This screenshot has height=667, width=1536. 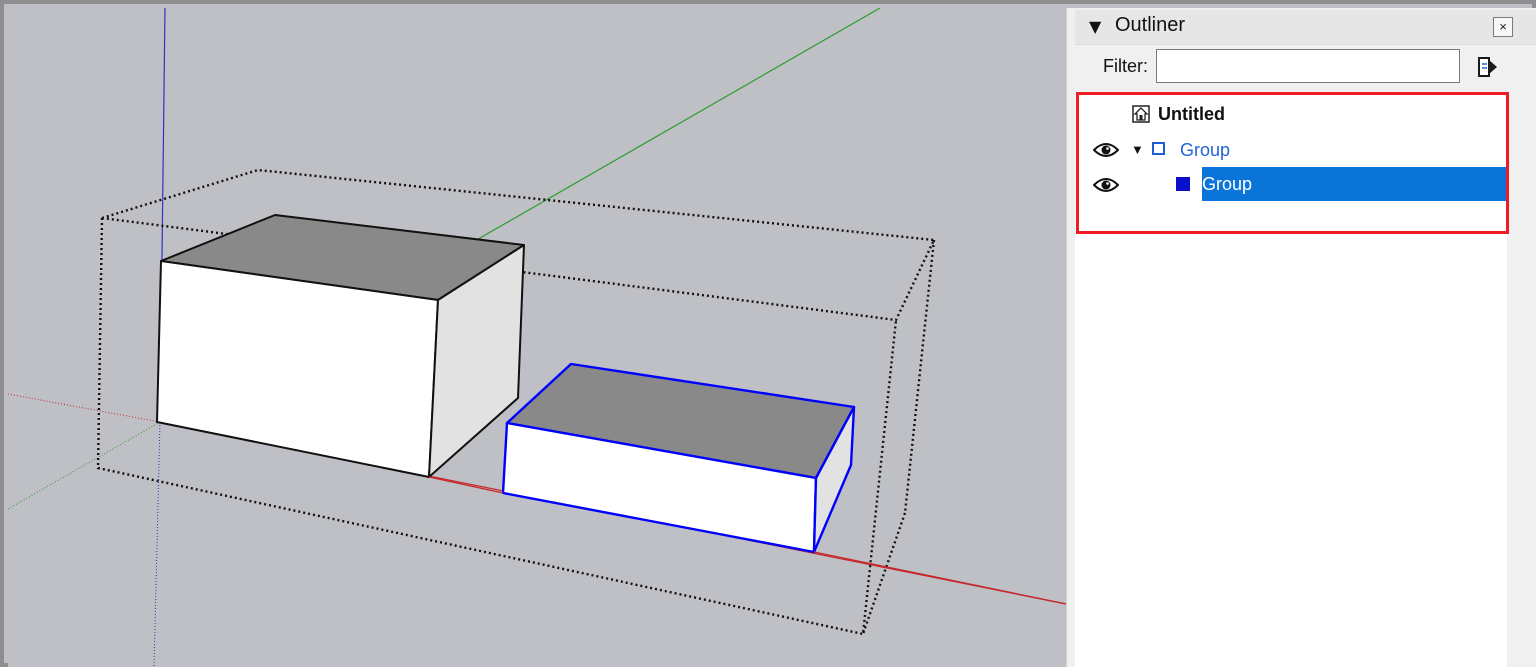 What do you see at coordinates (84, 408) in the screenshot?
I see `x-axis-dotted` at bounding box center [84, 408].